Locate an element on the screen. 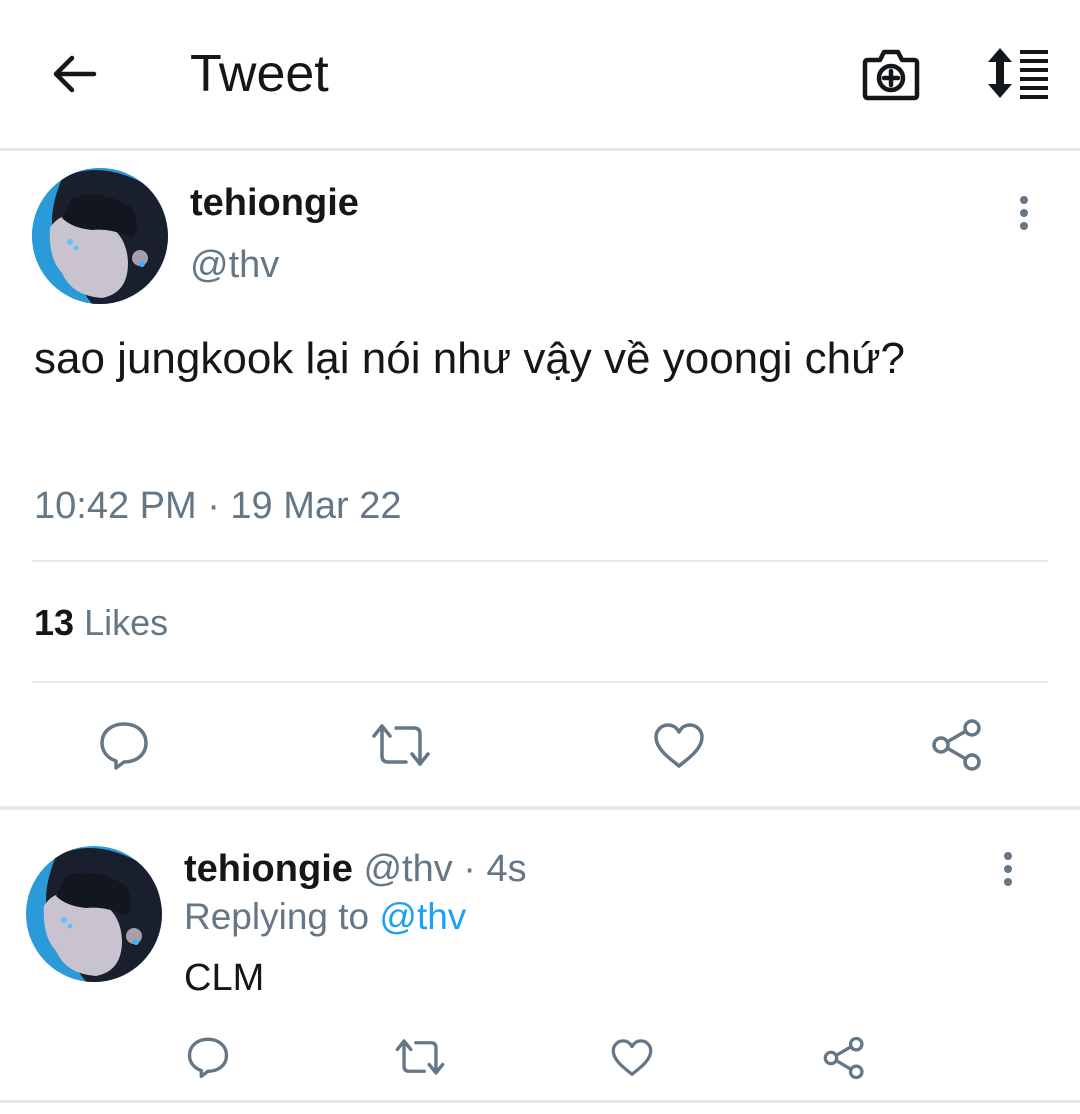 This screenshot has height=1114, width=1080. reply-avatar is located at coordinates (94, 914).